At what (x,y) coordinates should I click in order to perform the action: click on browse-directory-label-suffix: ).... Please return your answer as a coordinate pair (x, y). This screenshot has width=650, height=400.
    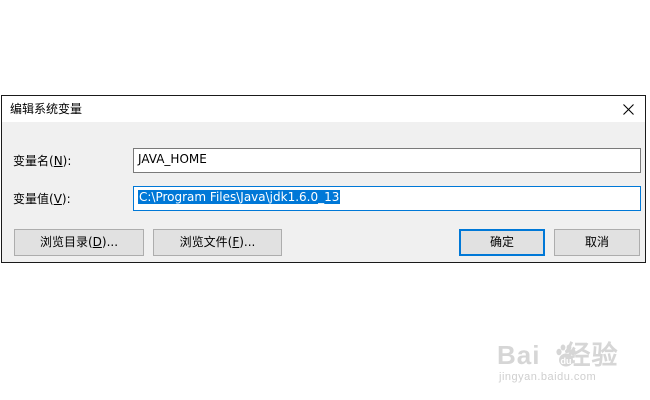
    Looking at the image, I should click on (110, 242).